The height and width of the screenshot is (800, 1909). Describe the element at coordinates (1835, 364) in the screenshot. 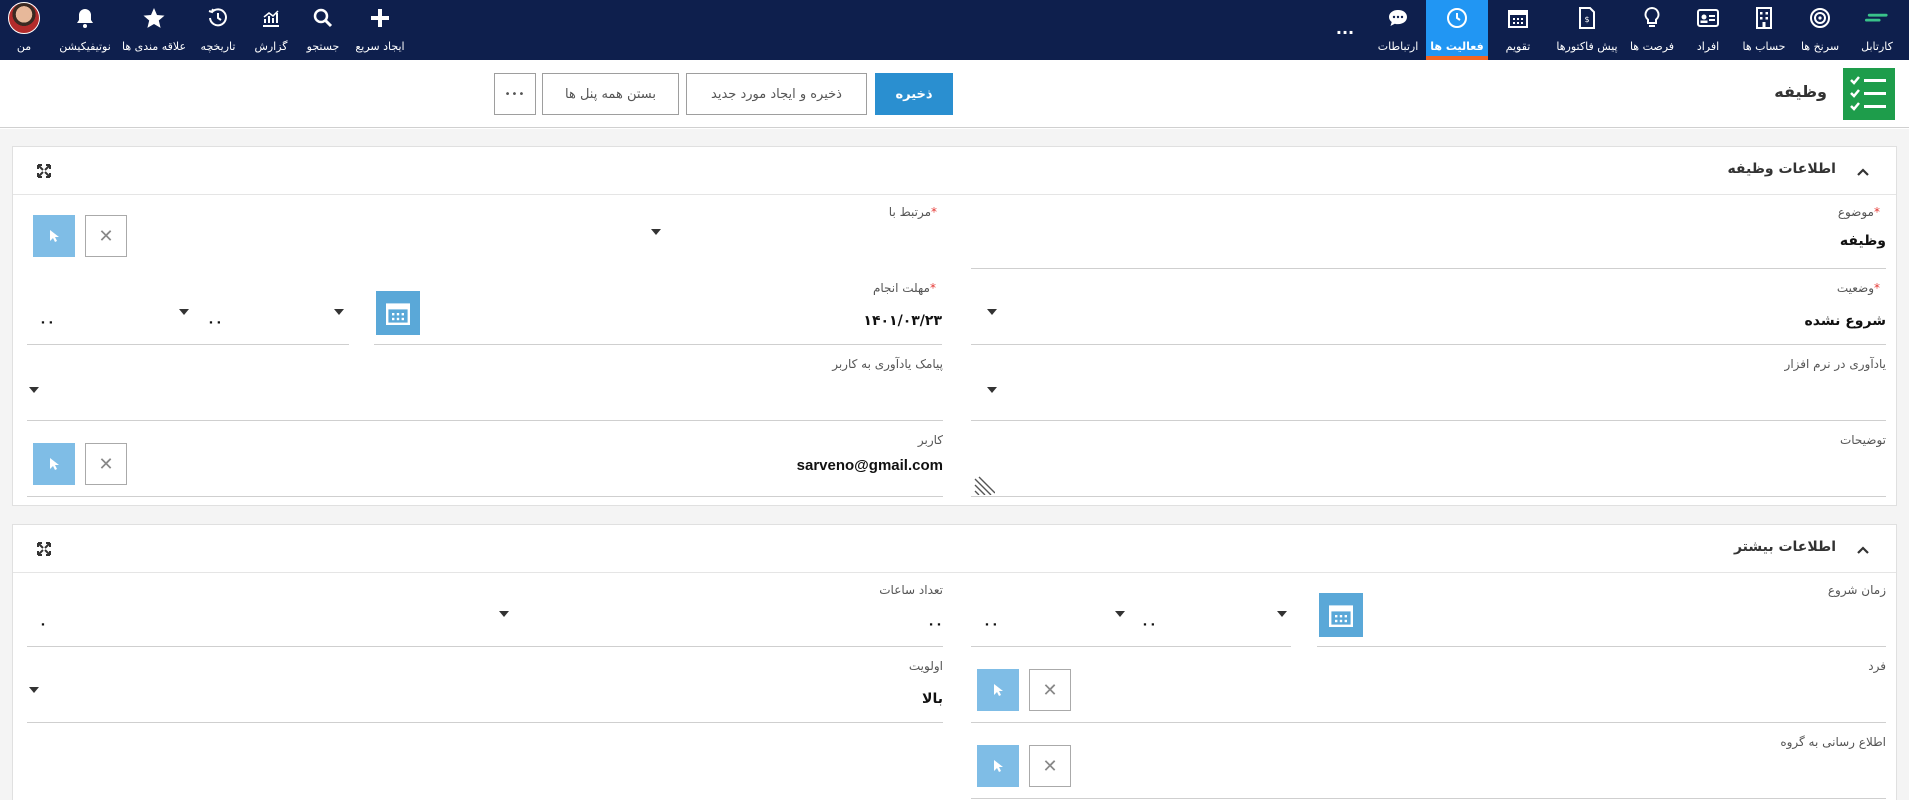

I see `app-reminder-label: یادآوری در نرم افزار` at that location.